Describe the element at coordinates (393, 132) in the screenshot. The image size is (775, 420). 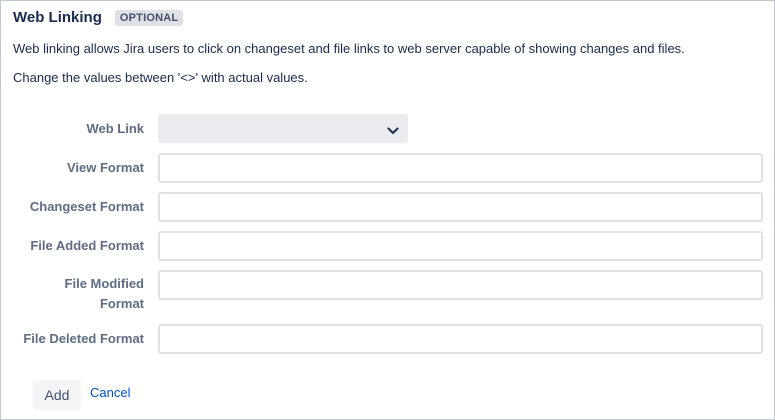
I see `chevron-down-icon` at that location.